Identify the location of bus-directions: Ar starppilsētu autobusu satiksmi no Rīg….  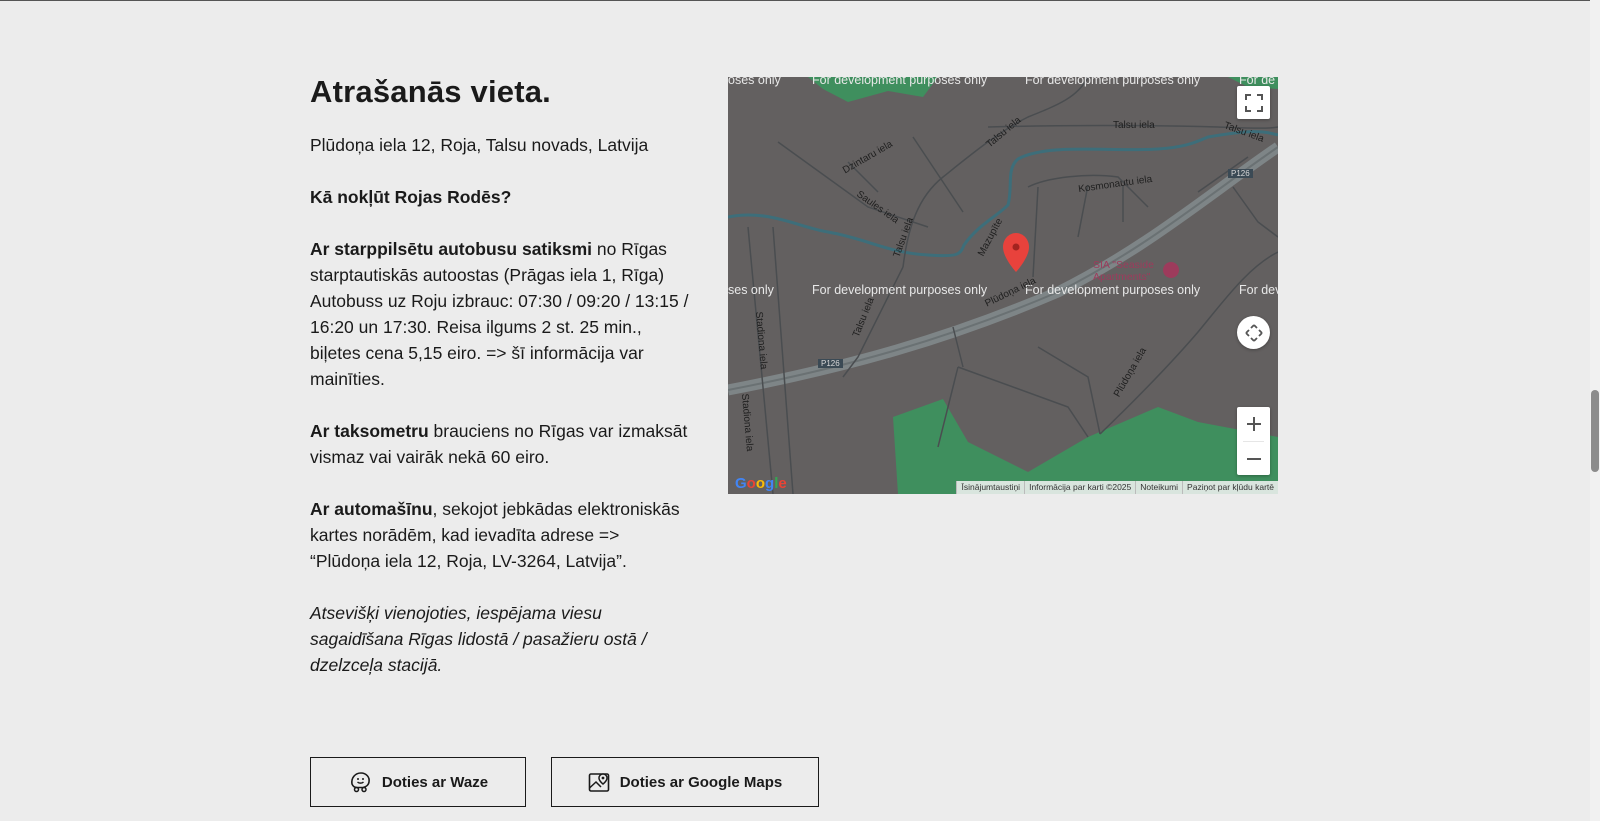
(500, 314).